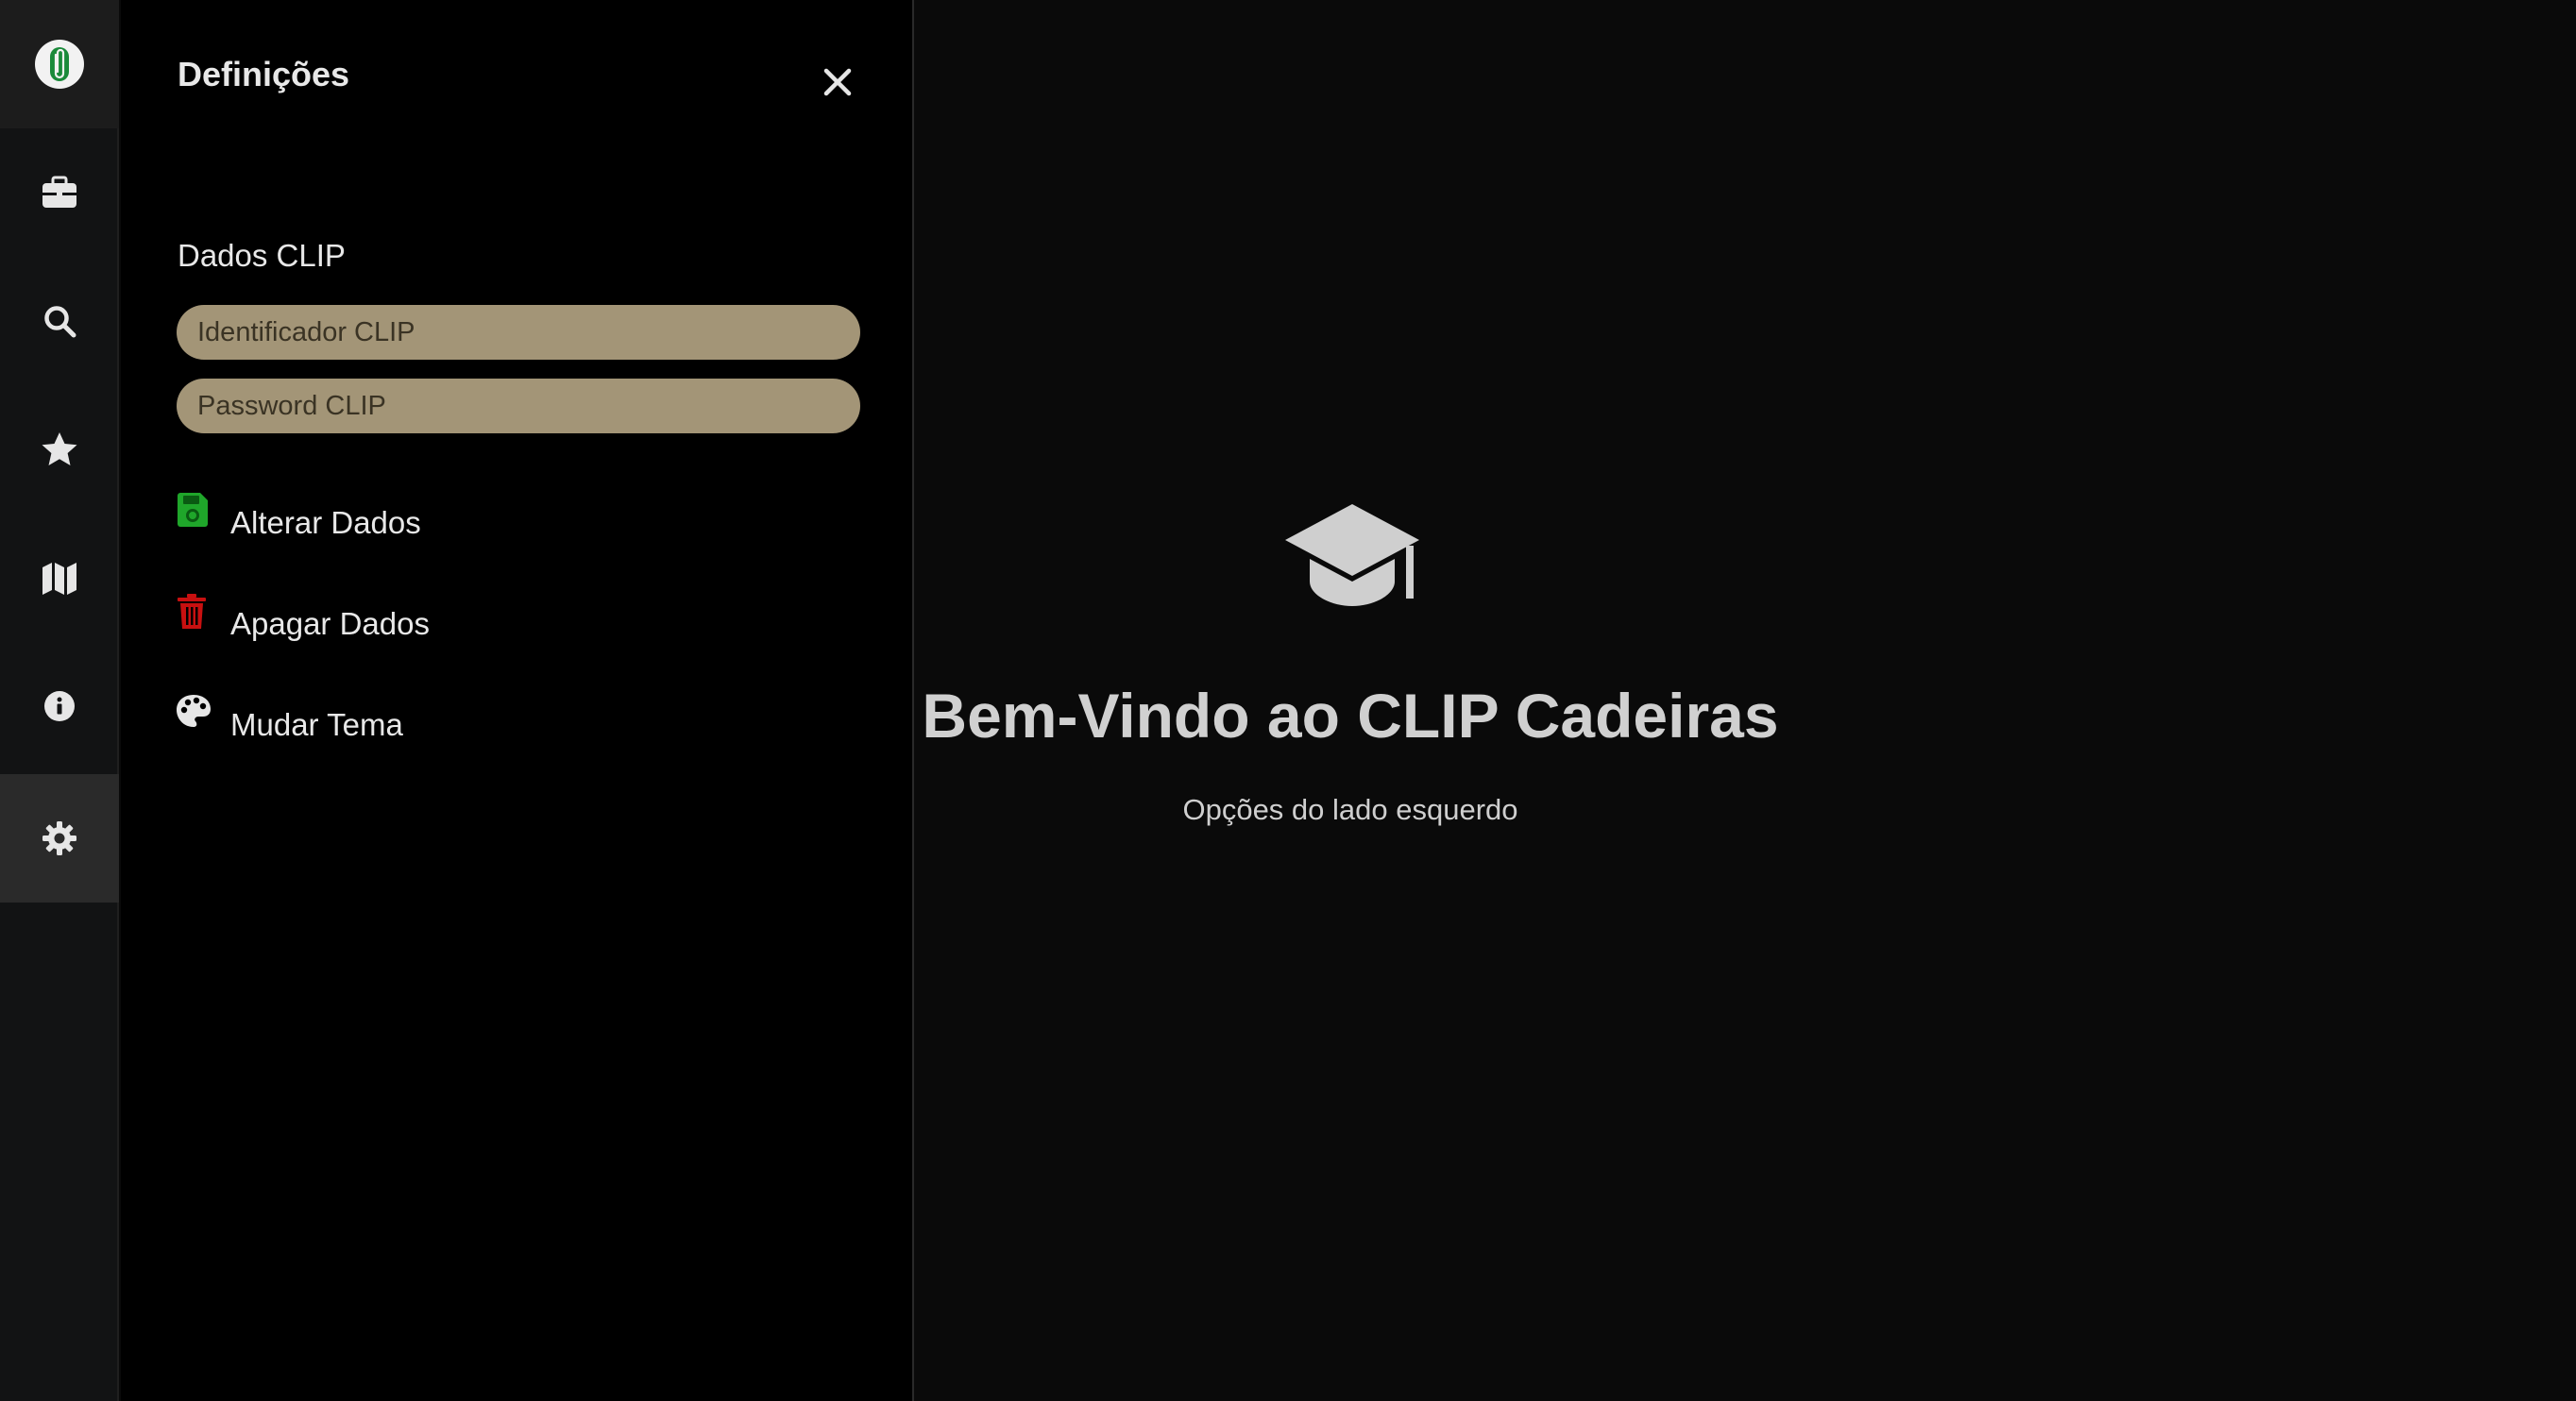 This screenshot has height=1401, width=2576. Describe the element at coordinates (316, 725) in the screenshot. I see `change-theme-label: Mudar Tema` at that location.